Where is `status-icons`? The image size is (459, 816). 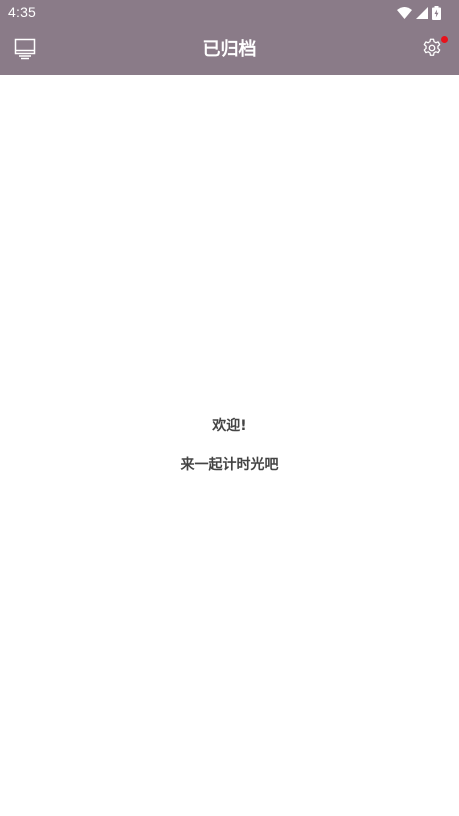
status-icons is located at coordinates (419, 12).